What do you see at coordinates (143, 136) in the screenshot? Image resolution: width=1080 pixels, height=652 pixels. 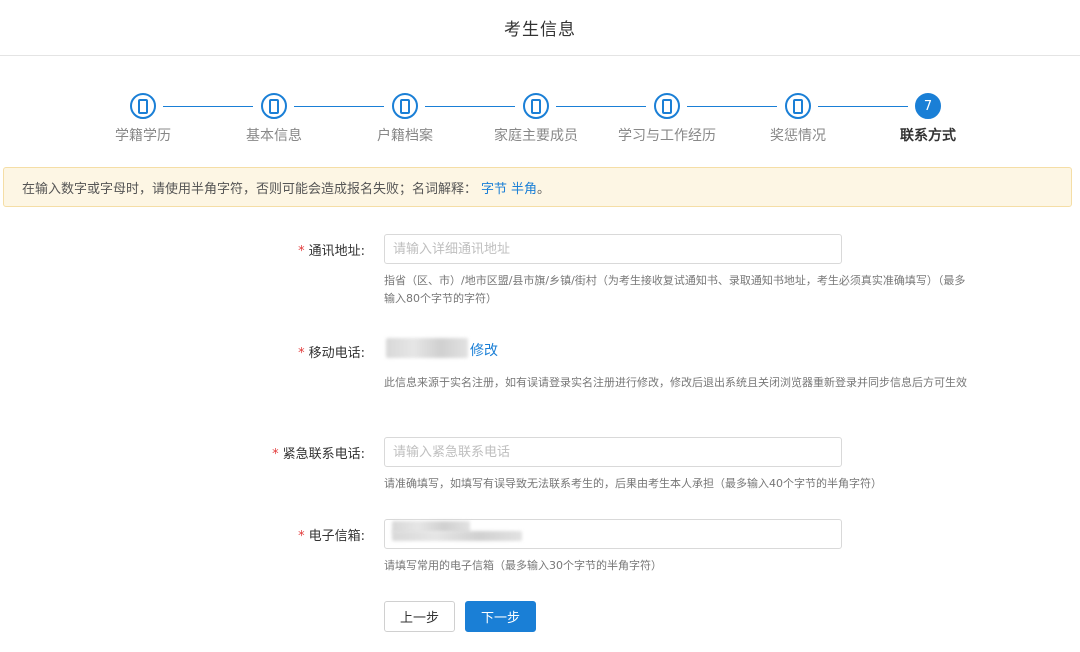 I see `step-label: 学籍学历` at bounding box center [143, 136].